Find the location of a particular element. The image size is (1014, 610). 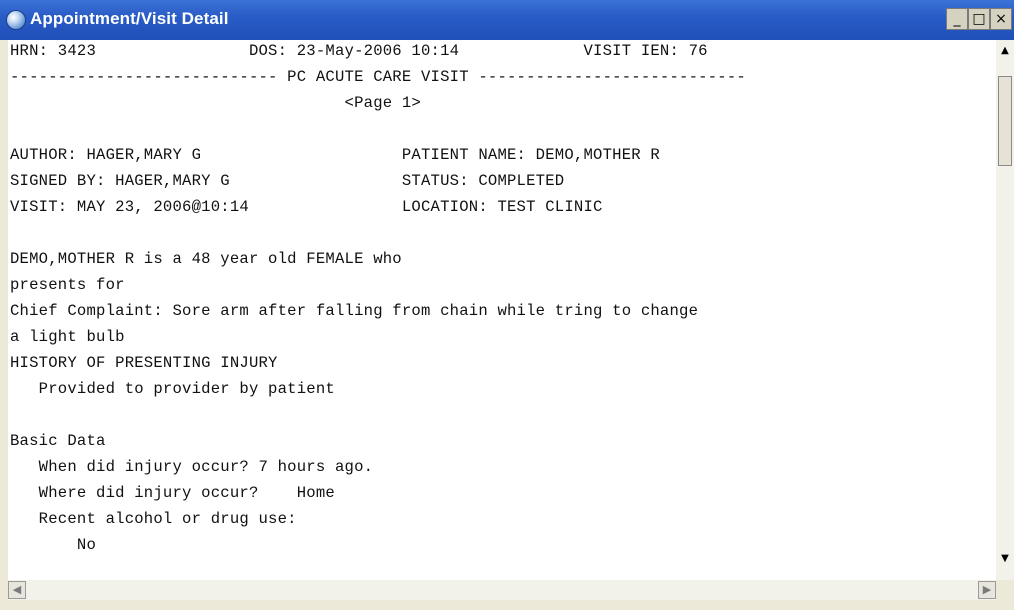

report-line: When did injury occur? 7 hours ago. is located at coordinates (192, 467).